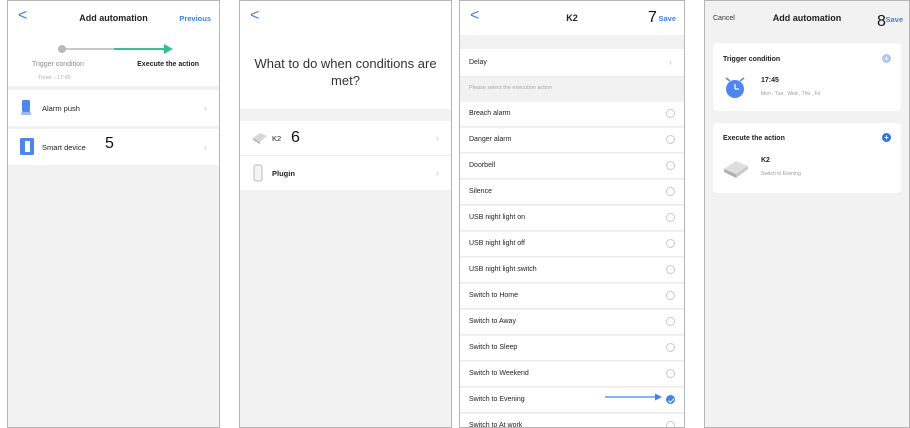 This screenshot has height=428, width=910. What do you see at coordinates (480, 191) in the screenshot?
I see `action-option-label: Silence` at bounding box center [480, 191].